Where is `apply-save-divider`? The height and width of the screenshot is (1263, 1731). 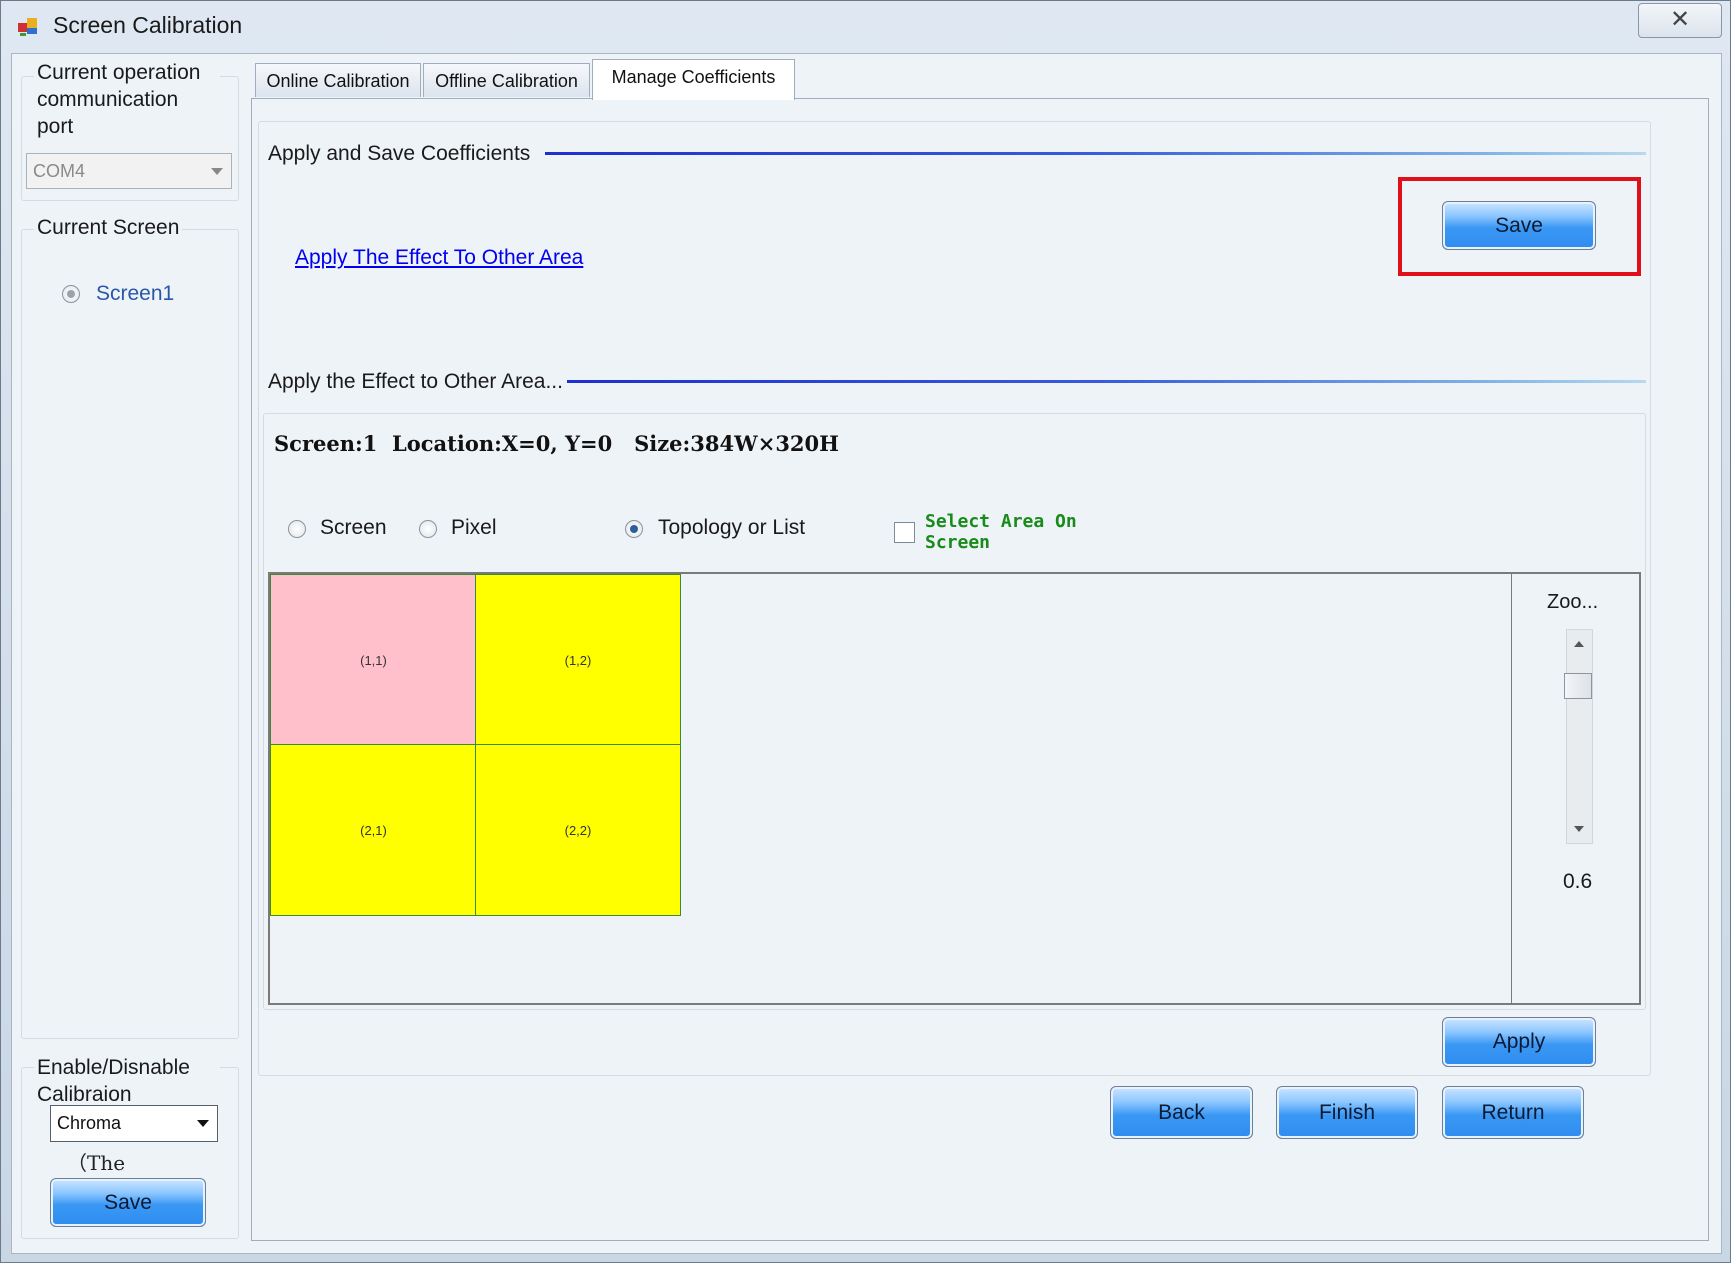 apply-save-divider is located at coordinates (1095, 153).